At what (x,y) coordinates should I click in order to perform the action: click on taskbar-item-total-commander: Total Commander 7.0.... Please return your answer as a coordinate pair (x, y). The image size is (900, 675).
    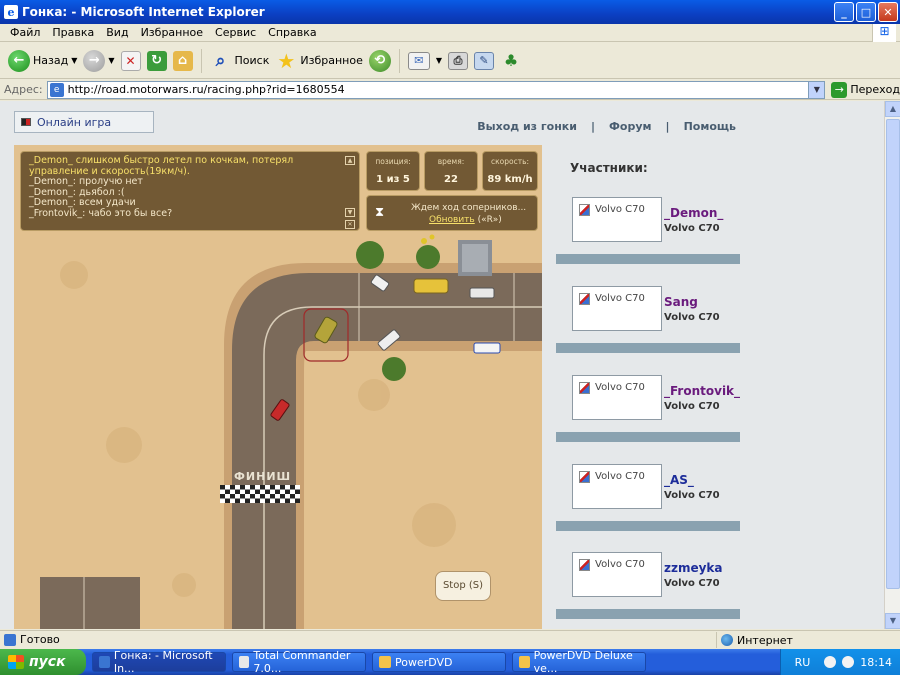
    Looking at the image, I should click on (299, 662).